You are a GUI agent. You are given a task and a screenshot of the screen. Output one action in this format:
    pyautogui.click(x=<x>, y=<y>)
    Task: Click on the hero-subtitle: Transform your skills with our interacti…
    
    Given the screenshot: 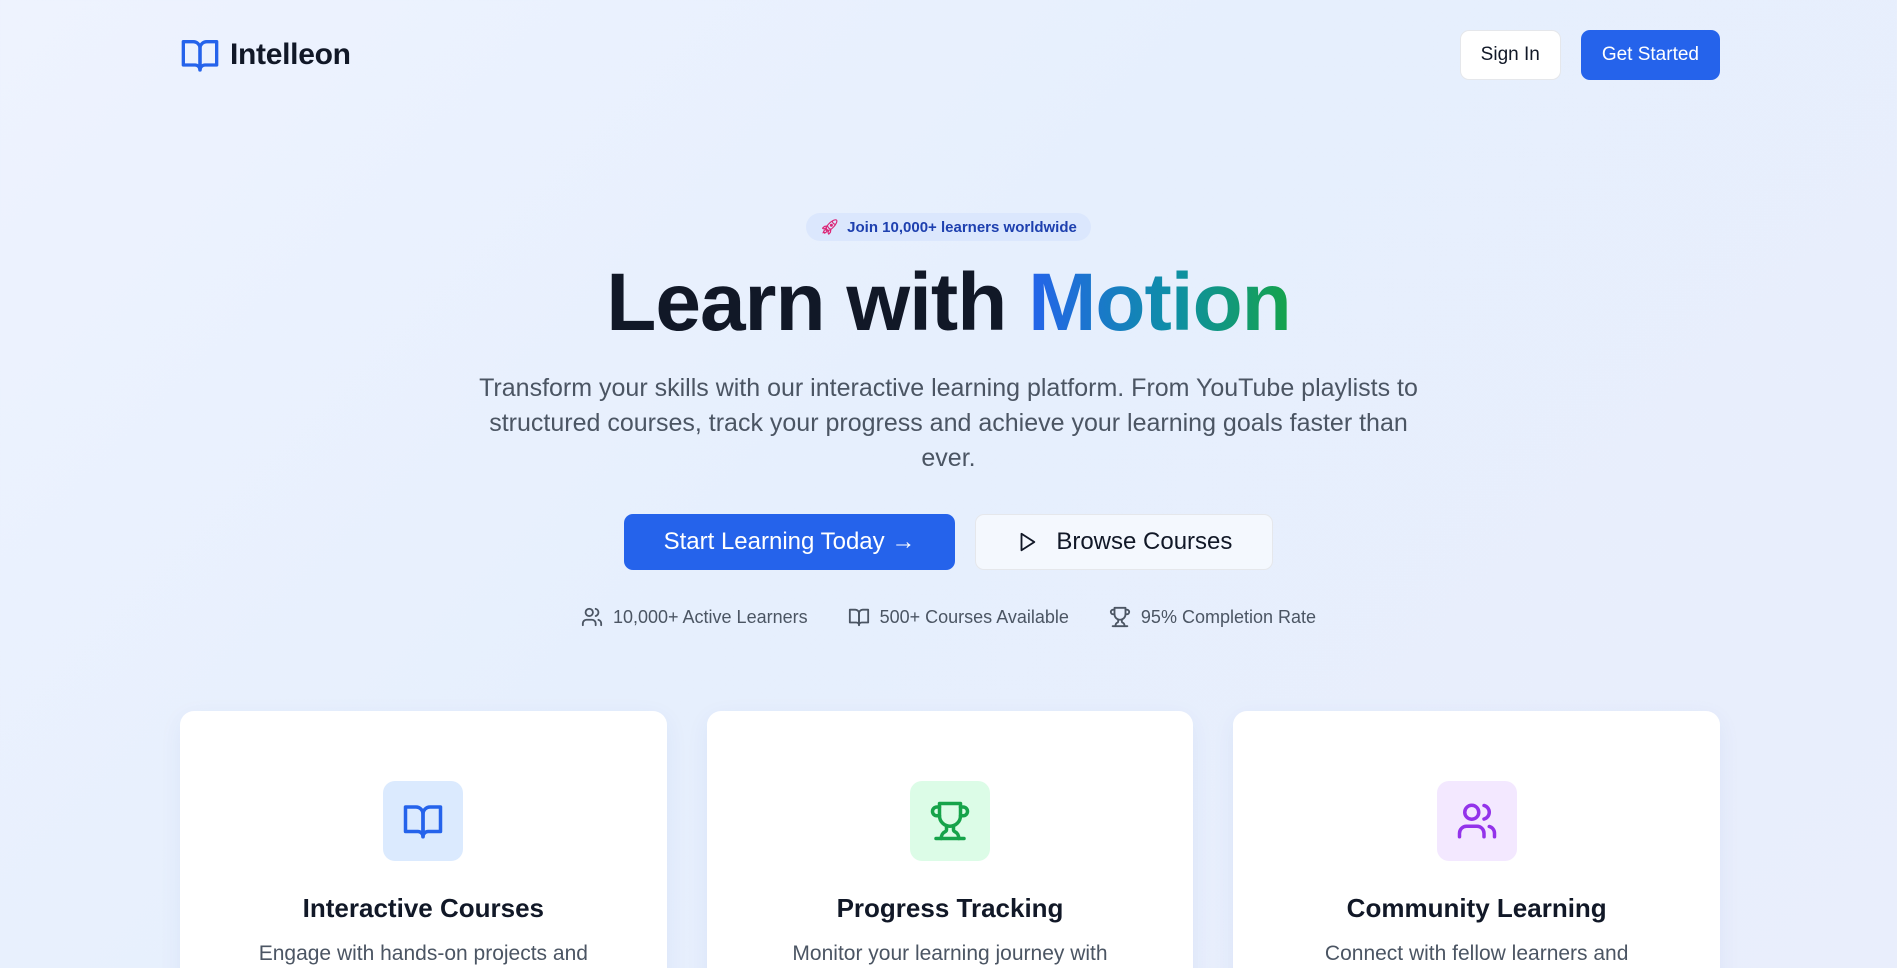 What is the action you would take?
    pyautogui.click(x=948, y=423)
    